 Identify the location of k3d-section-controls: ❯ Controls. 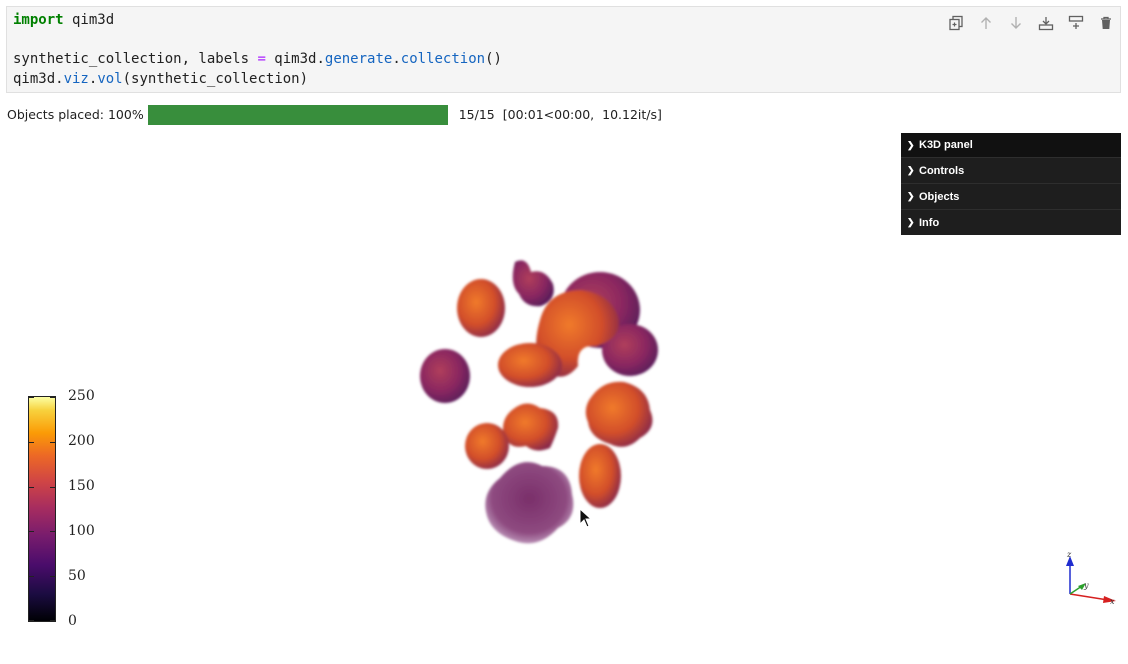
(1011, 170).